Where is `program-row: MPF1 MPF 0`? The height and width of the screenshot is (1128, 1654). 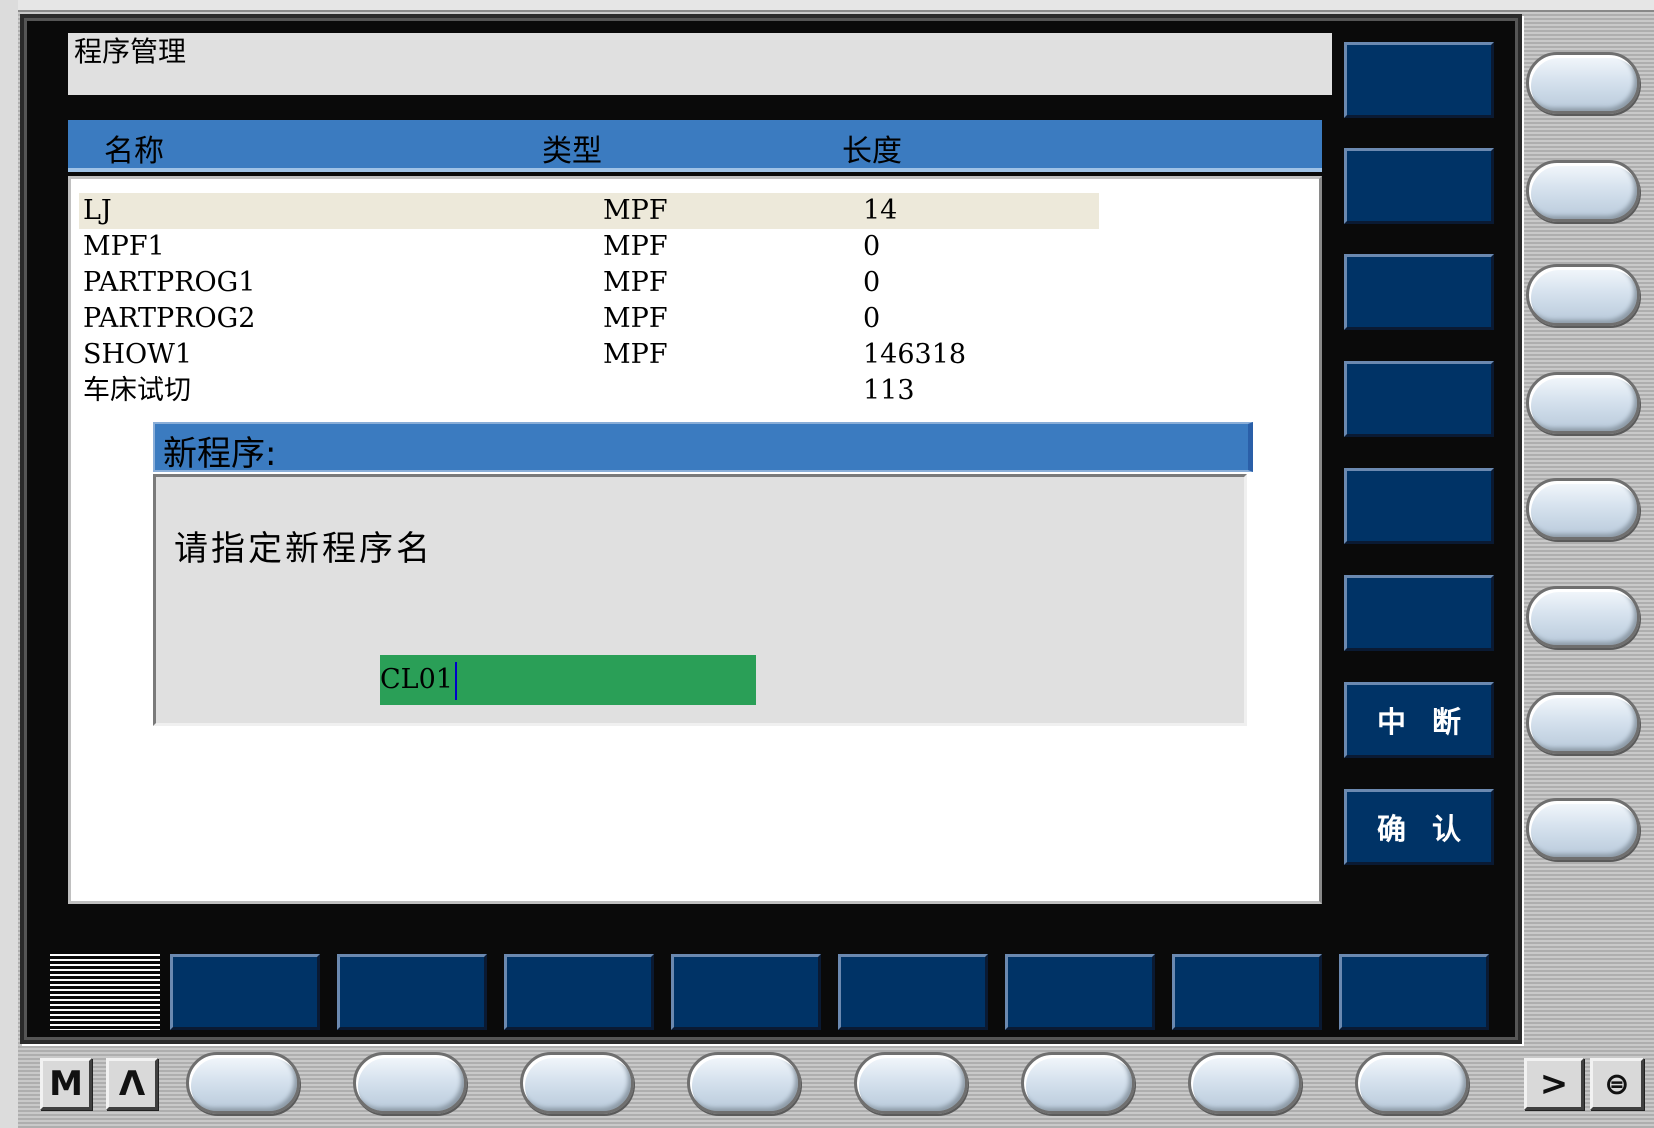
program-row: MPF1 MPF 0 is located at coordinates (589, 247).